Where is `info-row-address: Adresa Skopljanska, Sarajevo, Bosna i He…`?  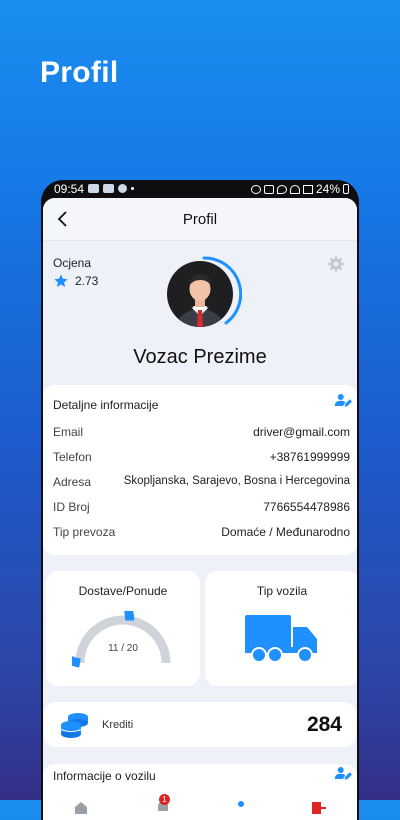
info-row-address: Adresa Skopljanska, Sarajevo, Bosna i He… is located at coordinates (201, 484).